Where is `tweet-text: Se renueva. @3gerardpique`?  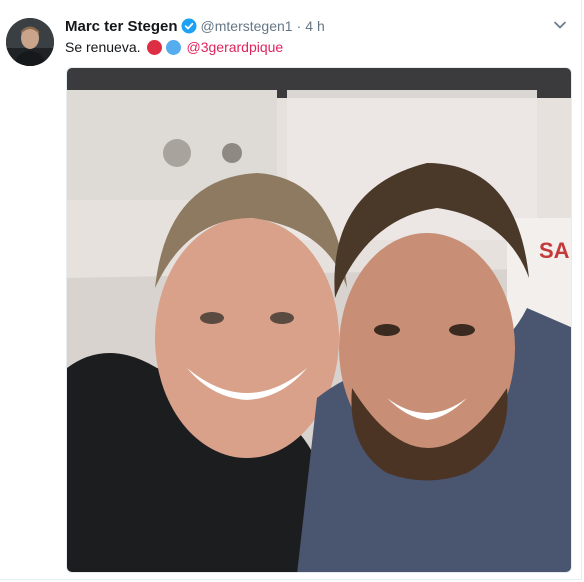
tweet-text: Se renueva. @3gerardpique is located at coordinates (174, 47).